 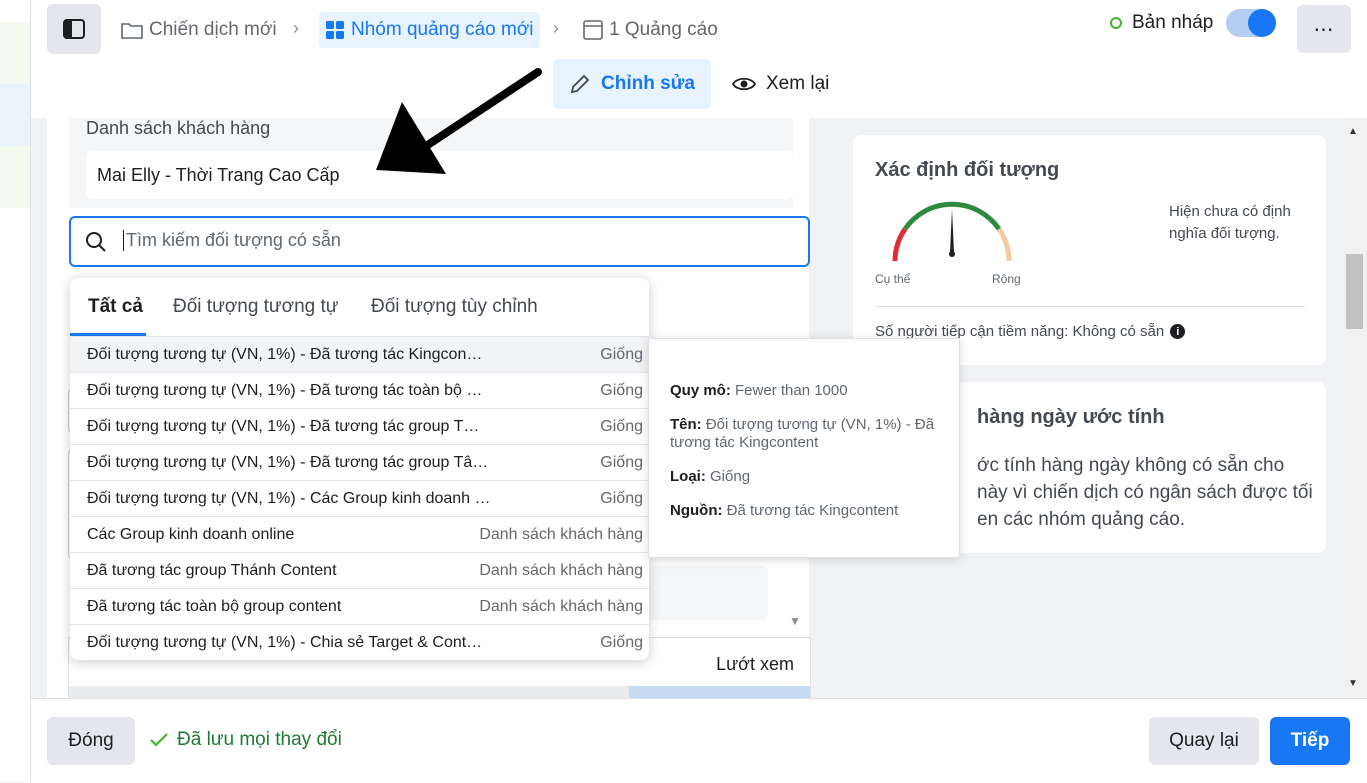 What do you see at coordinates (1353, 131) in the screenshot?
I see `scroll-up-arrow-icon: ▲` at bounding box center [1353, 131].